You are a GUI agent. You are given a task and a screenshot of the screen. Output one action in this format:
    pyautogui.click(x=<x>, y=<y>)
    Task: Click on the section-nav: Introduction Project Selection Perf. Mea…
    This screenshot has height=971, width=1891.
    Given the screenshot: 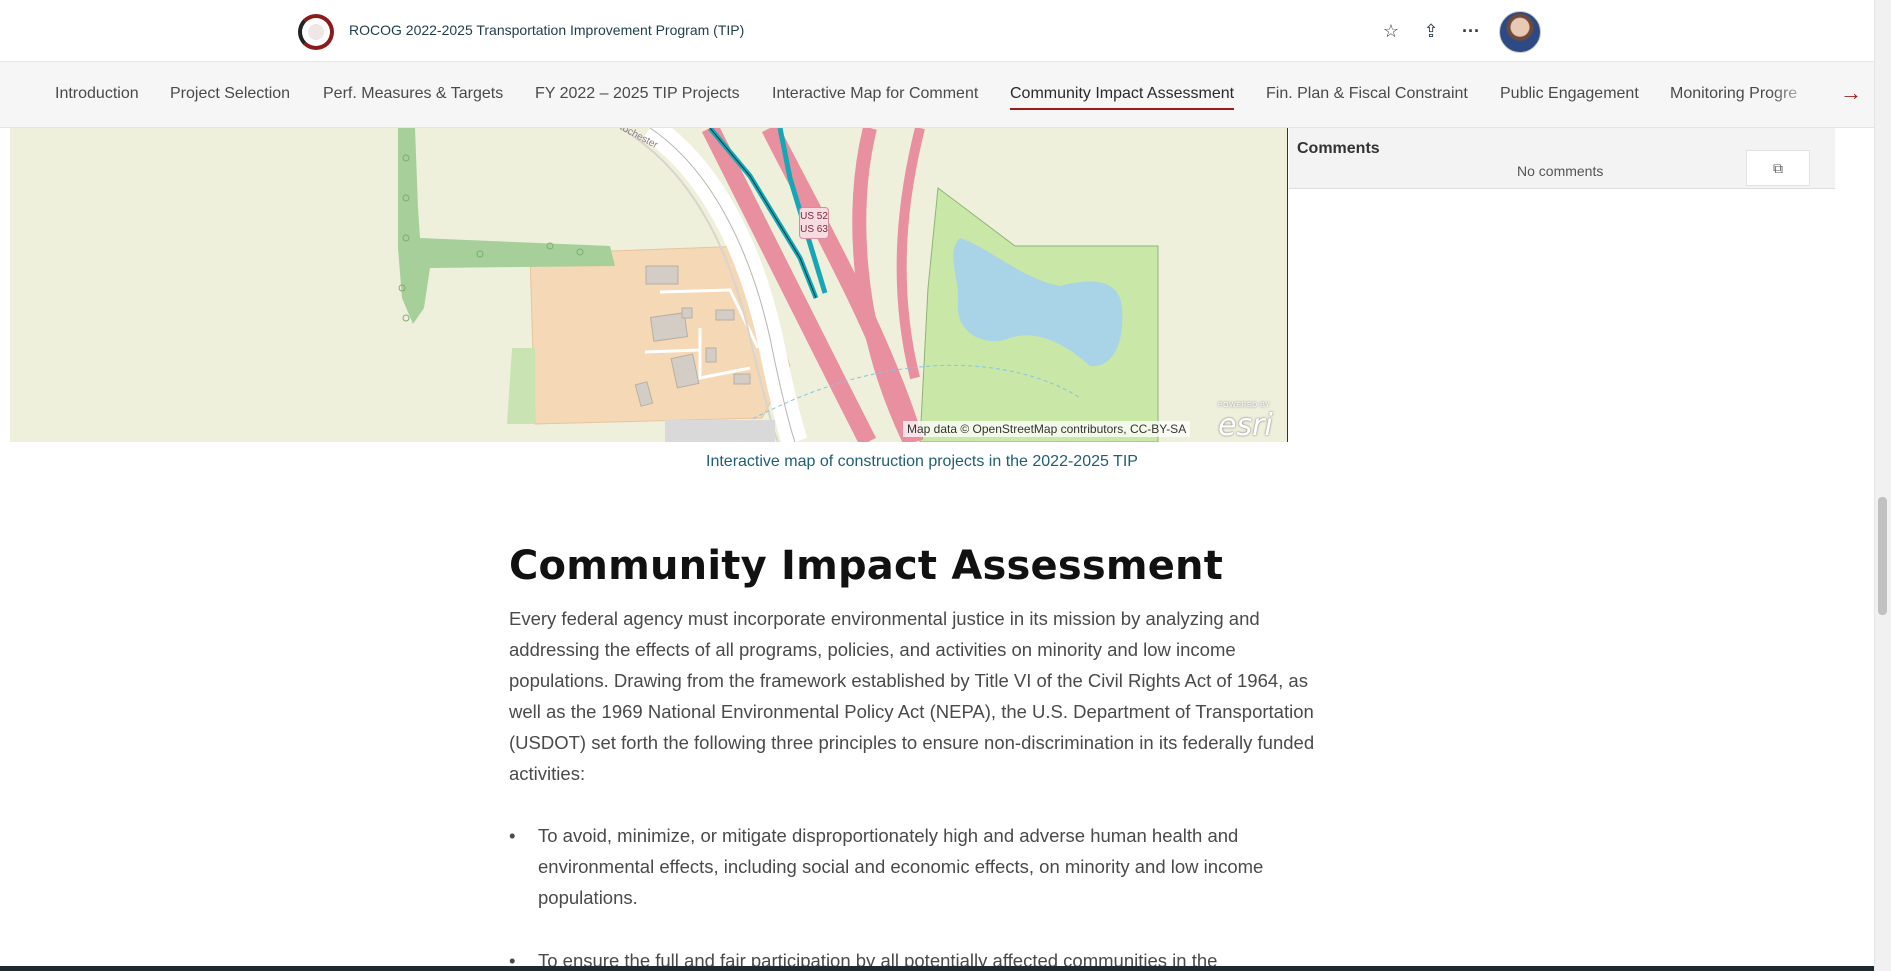 What is the action you would take?
    pyautogui.click(x=937, y=95)
    